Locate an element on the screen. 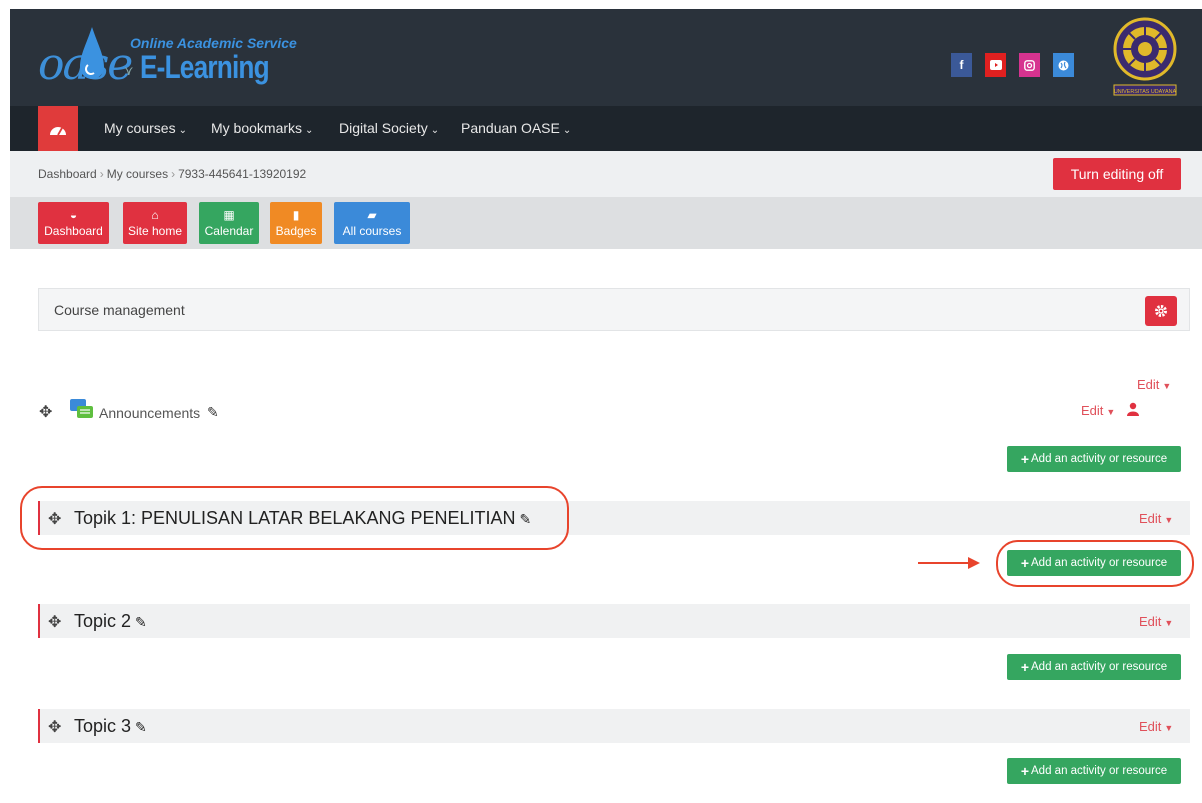 The image size is (1202, 803). user-role-icon is located at coordinates (1133, 409).